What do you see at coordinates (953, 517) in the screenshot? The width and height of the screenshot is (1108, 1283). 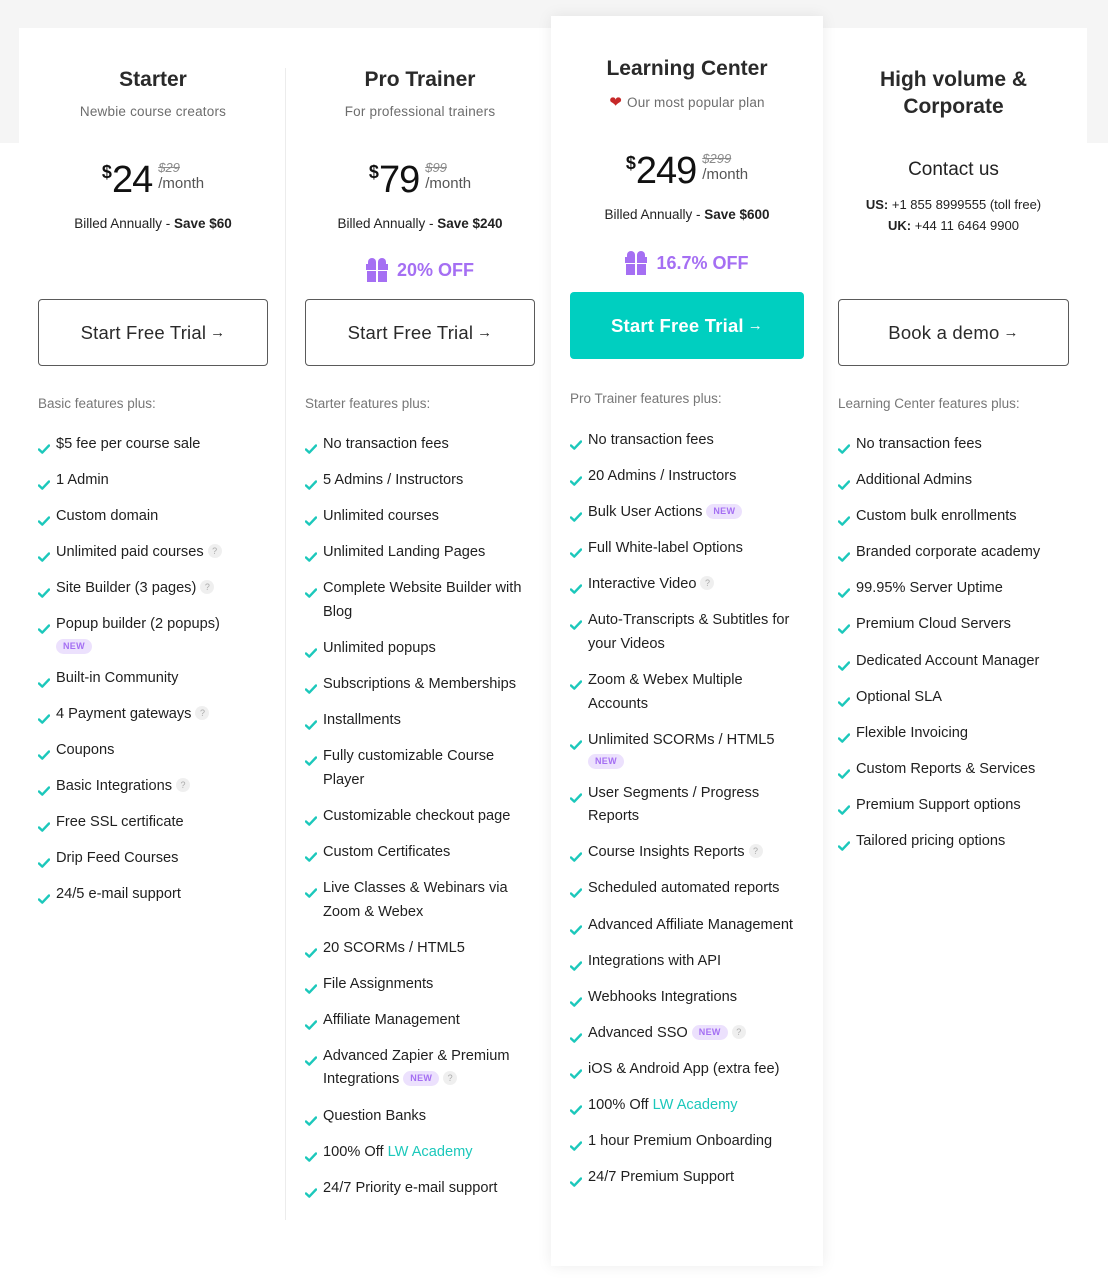 I see `feature-item: Custom bulk enrollments` at bounding box center [953, 517].